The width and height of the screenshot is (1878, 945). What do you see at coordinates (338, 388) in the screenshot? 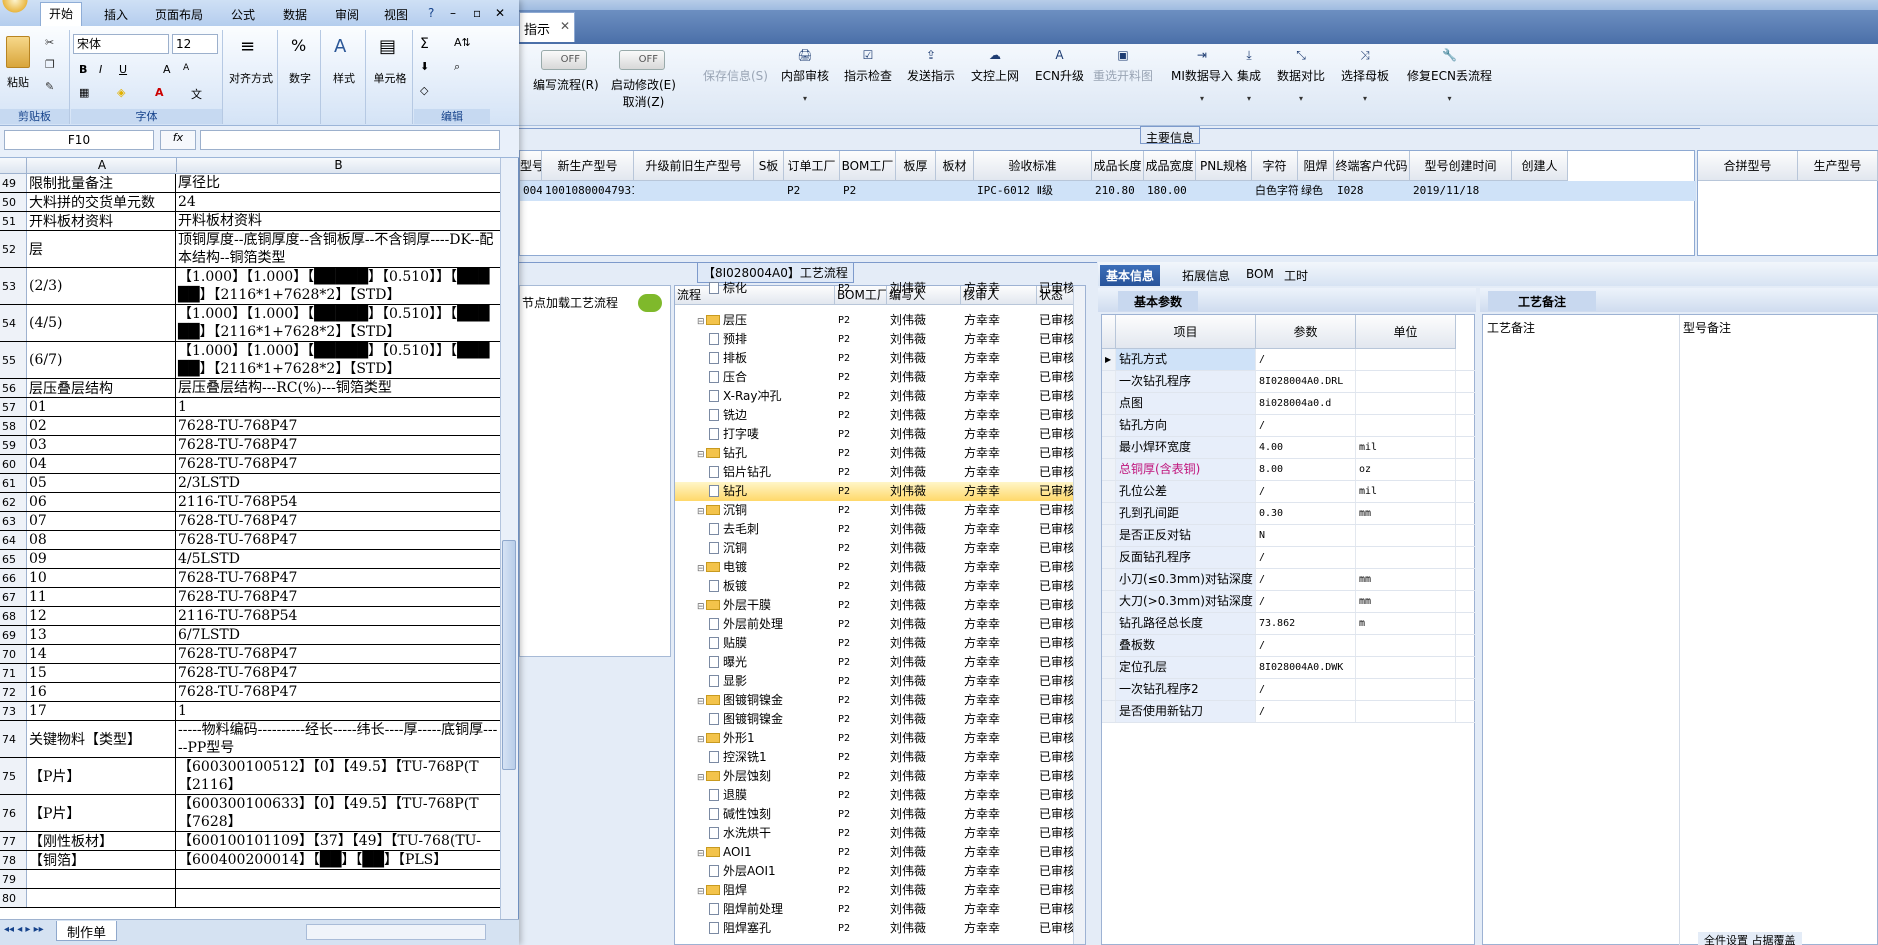
I see `cell-b: 层压叠层结构---RC(%)---铜箔类型` at bounding box center [338, 388].